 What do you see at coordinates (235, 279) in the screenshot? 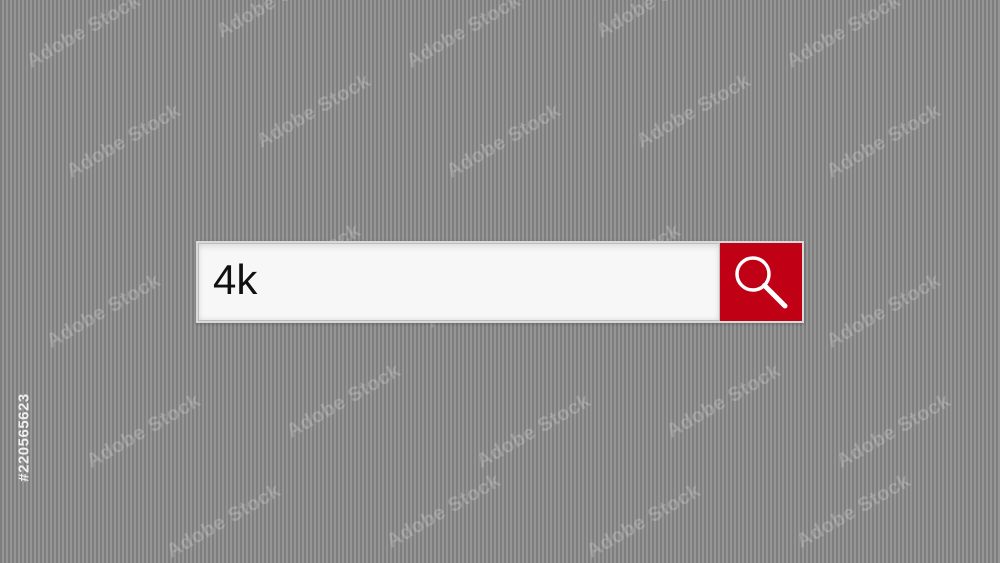
I see `search-input-value: 4k` at bounding box center [235, 279].